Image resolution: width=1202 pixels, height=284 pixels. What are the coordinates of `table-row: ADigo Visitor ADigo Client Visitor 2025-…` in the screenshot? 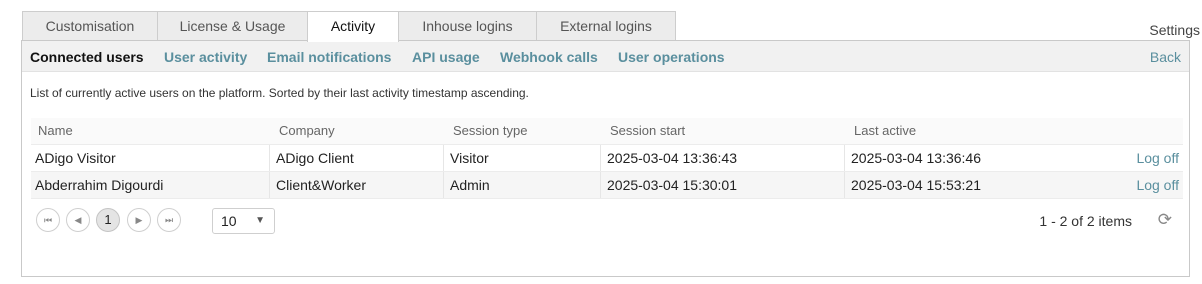 It's located at (607, 158).